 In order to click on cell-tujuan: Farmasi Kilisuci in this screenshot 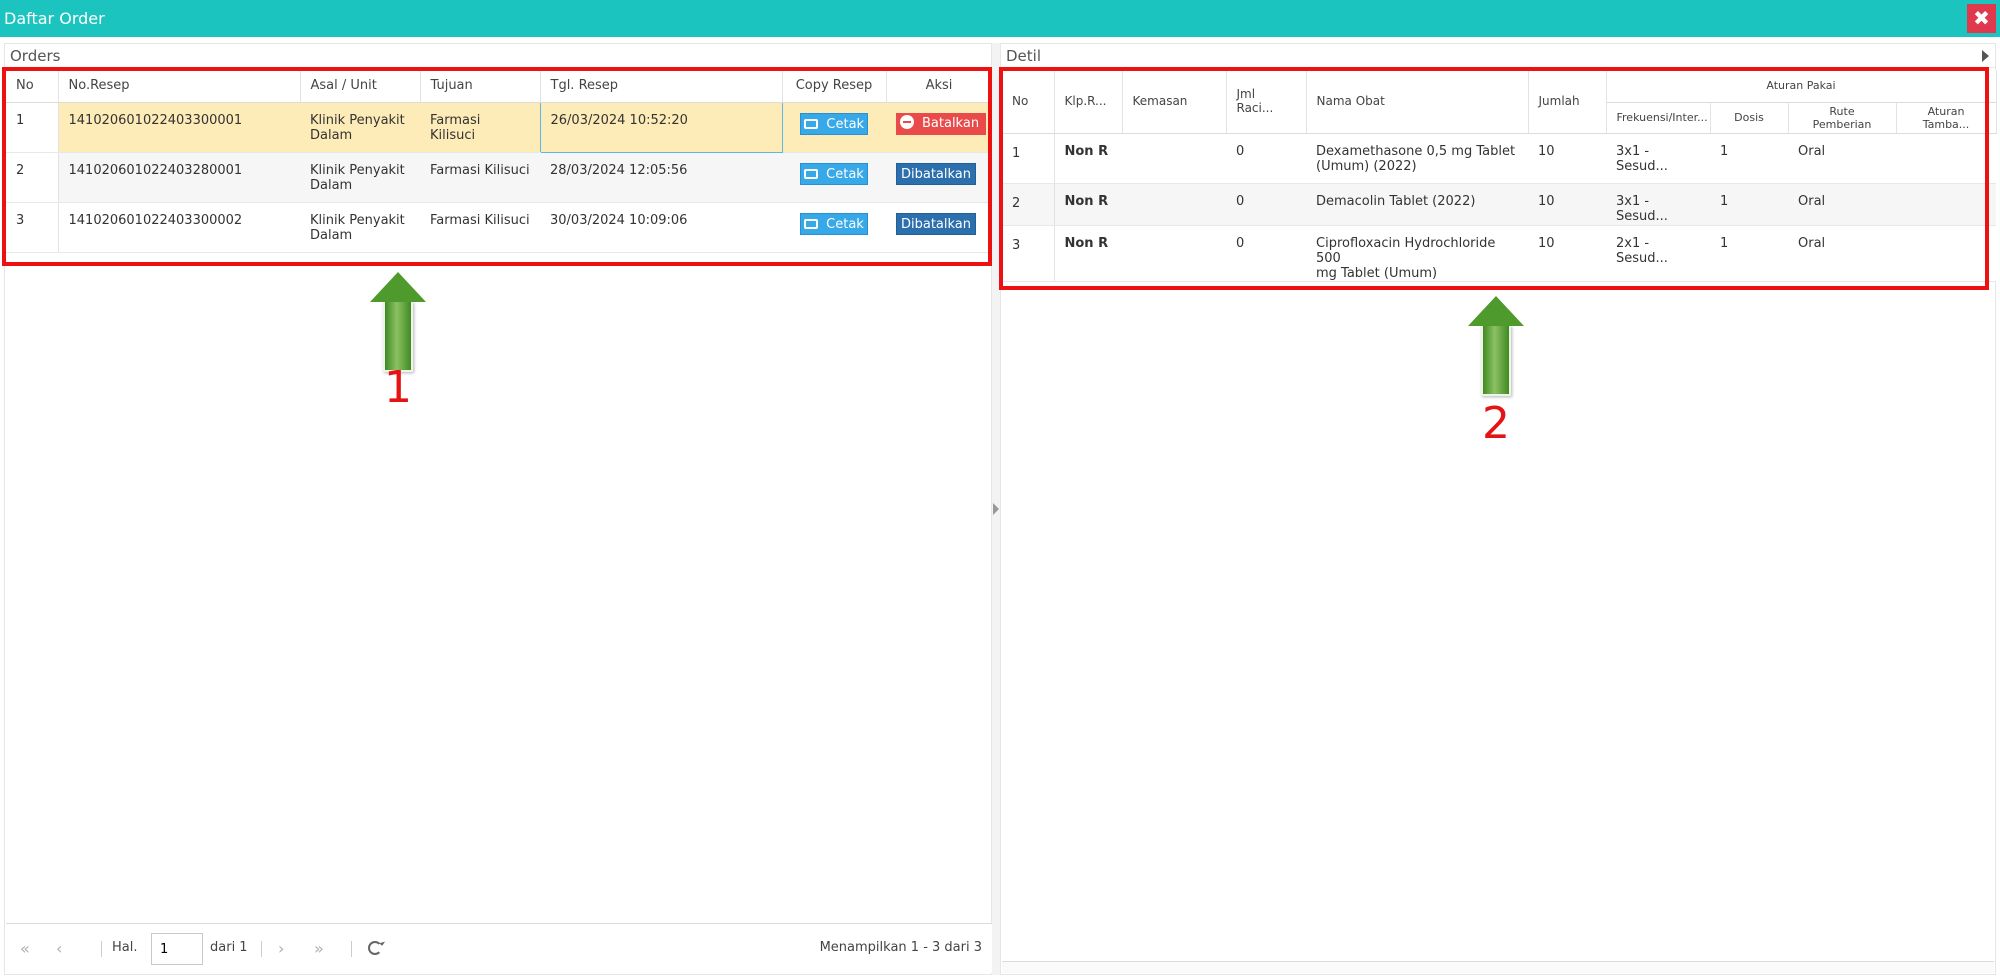, I will do `click(480, 177)`.